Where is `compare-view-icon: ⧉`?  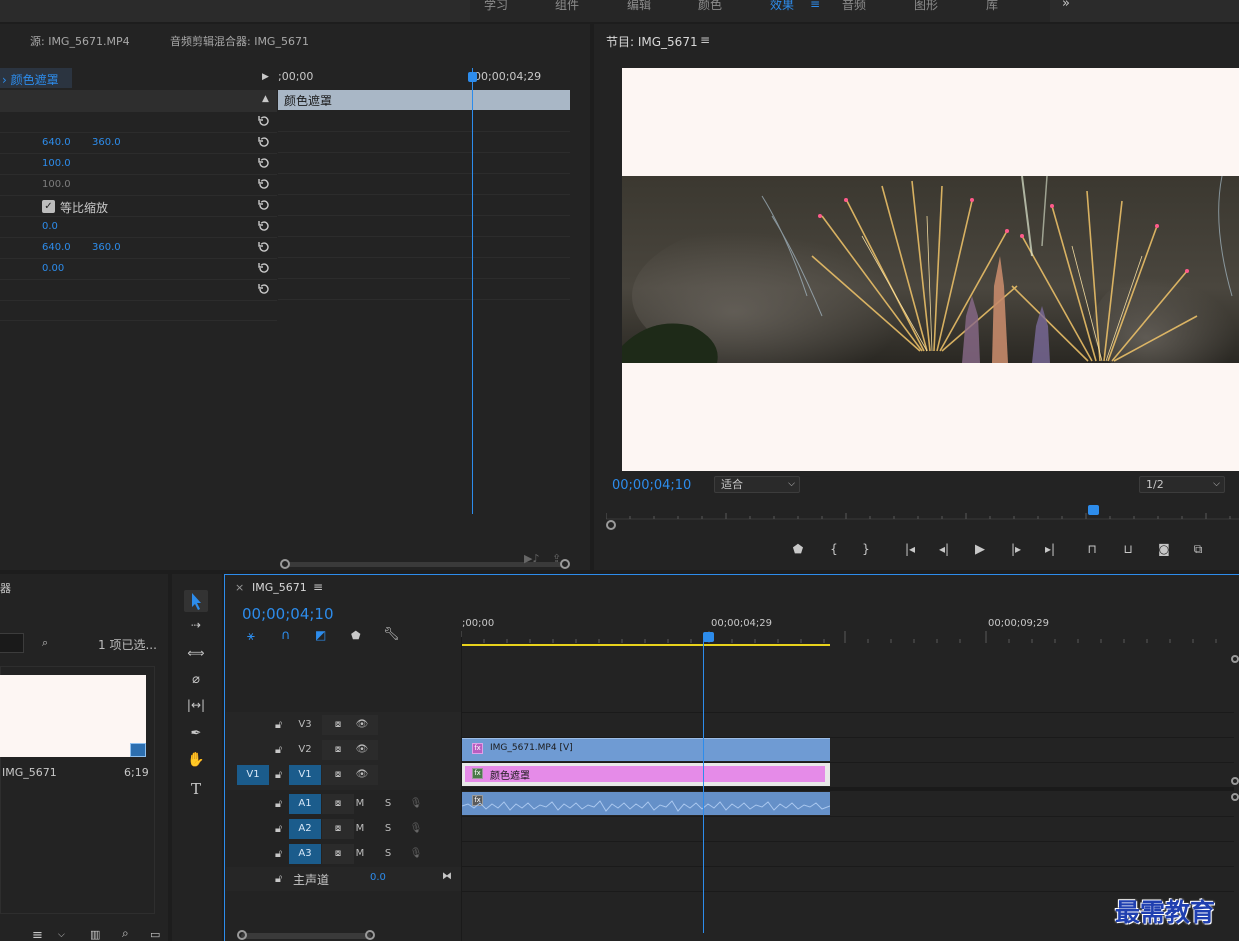 compare-view-icon: ⧉ is located at coordinates (1198, 550).